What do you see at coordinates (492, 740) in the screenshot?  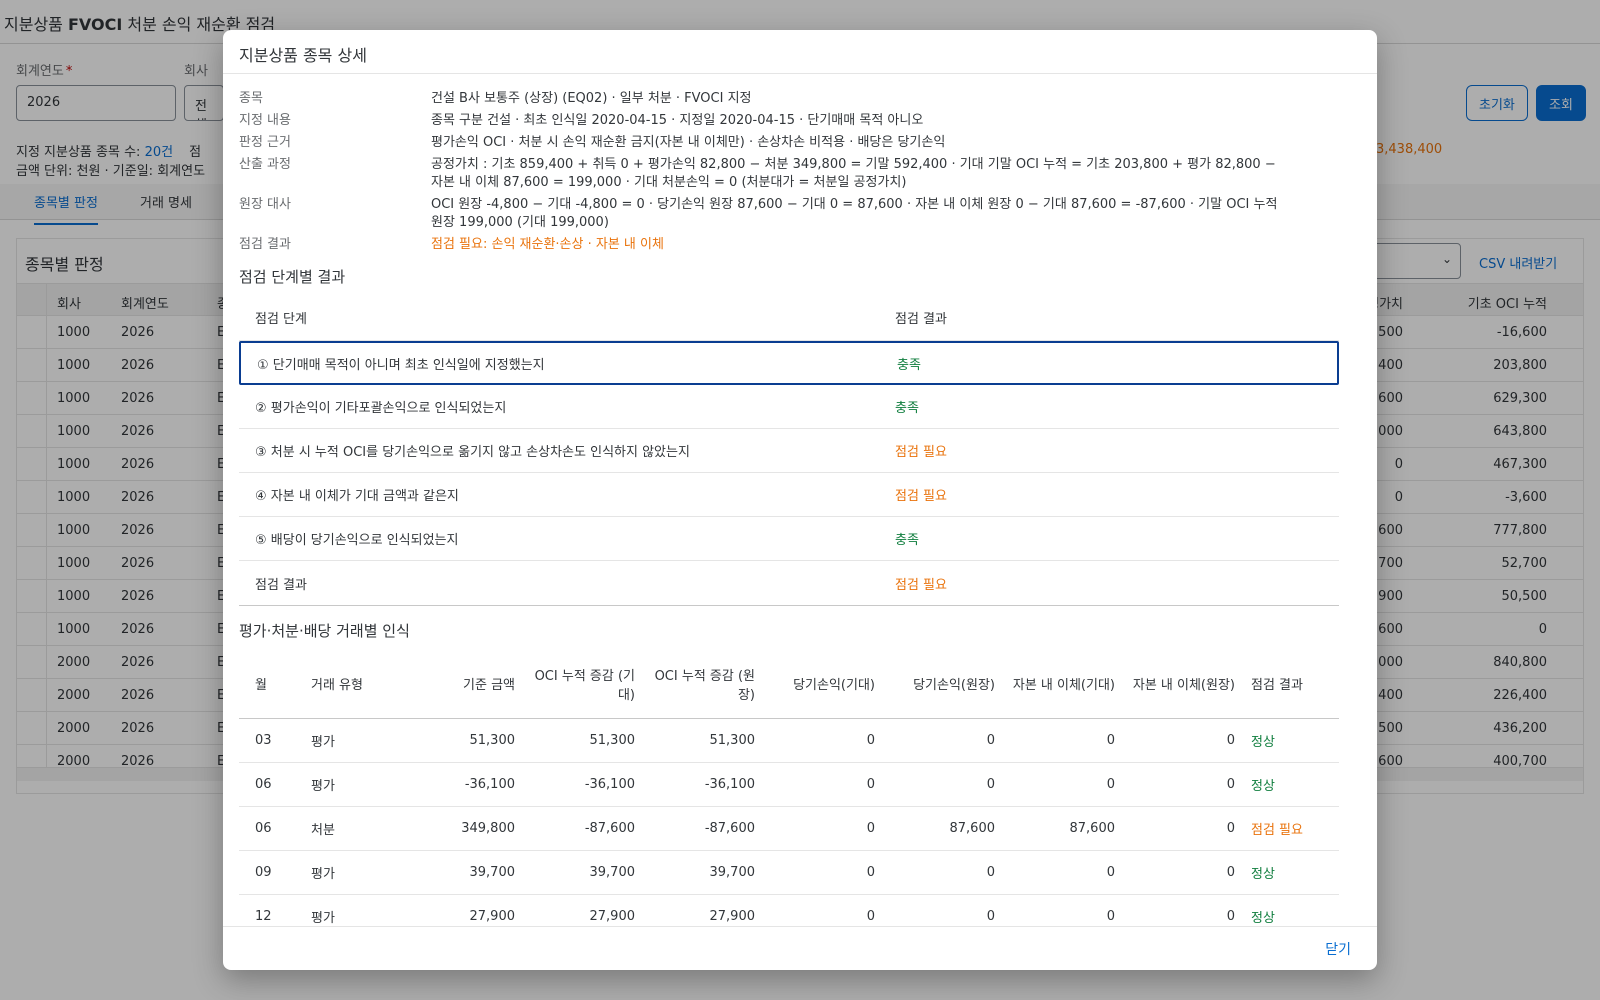 I see `cell-base: 51,300` at bounding box center [492, 740].